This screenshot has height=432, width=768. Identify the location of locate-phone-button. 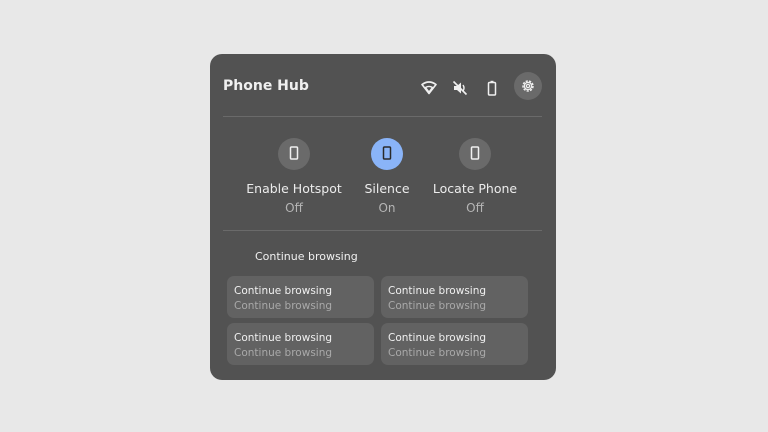
(475, 154).